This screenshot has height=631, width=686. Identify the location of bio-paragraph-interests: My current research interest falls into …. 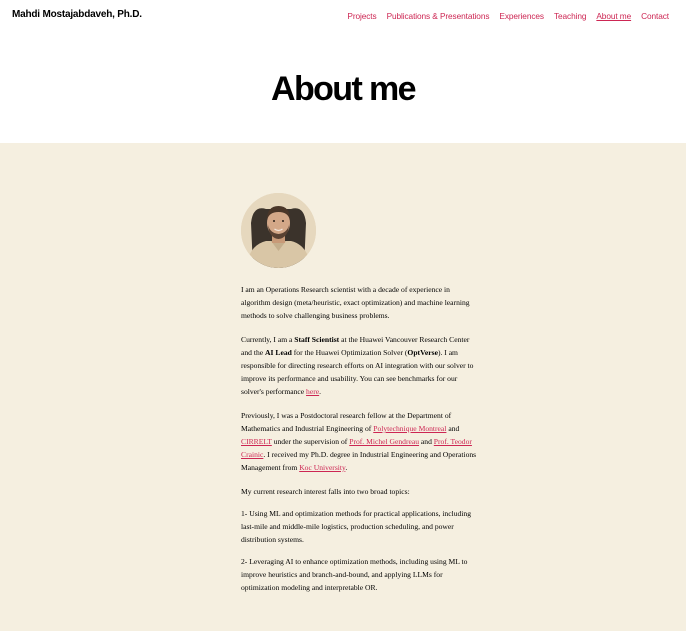
(325, 491).